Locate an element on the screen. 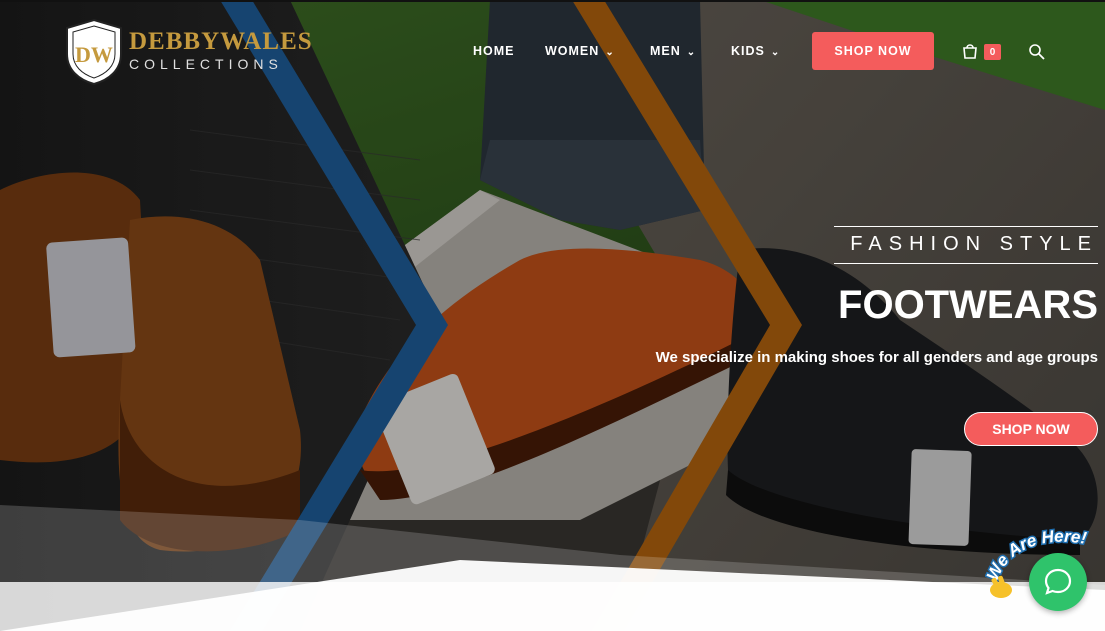 The image size is (1105, 631). search-icon is located at coordinates (1037, 52).